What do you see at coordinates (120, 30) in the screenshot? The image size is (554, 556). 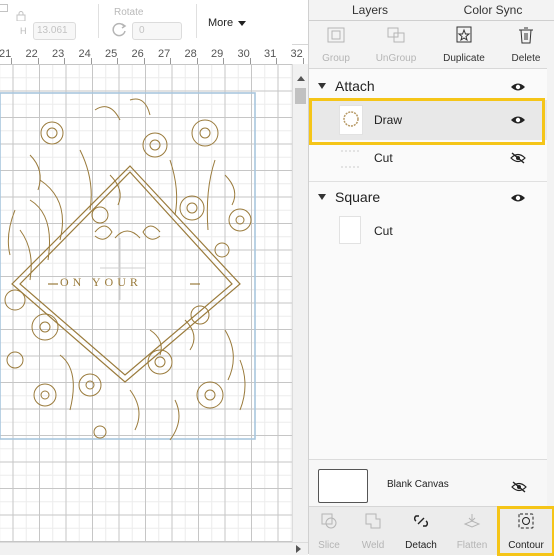 I see `rotate-icon` at bounding box center [120, 30].